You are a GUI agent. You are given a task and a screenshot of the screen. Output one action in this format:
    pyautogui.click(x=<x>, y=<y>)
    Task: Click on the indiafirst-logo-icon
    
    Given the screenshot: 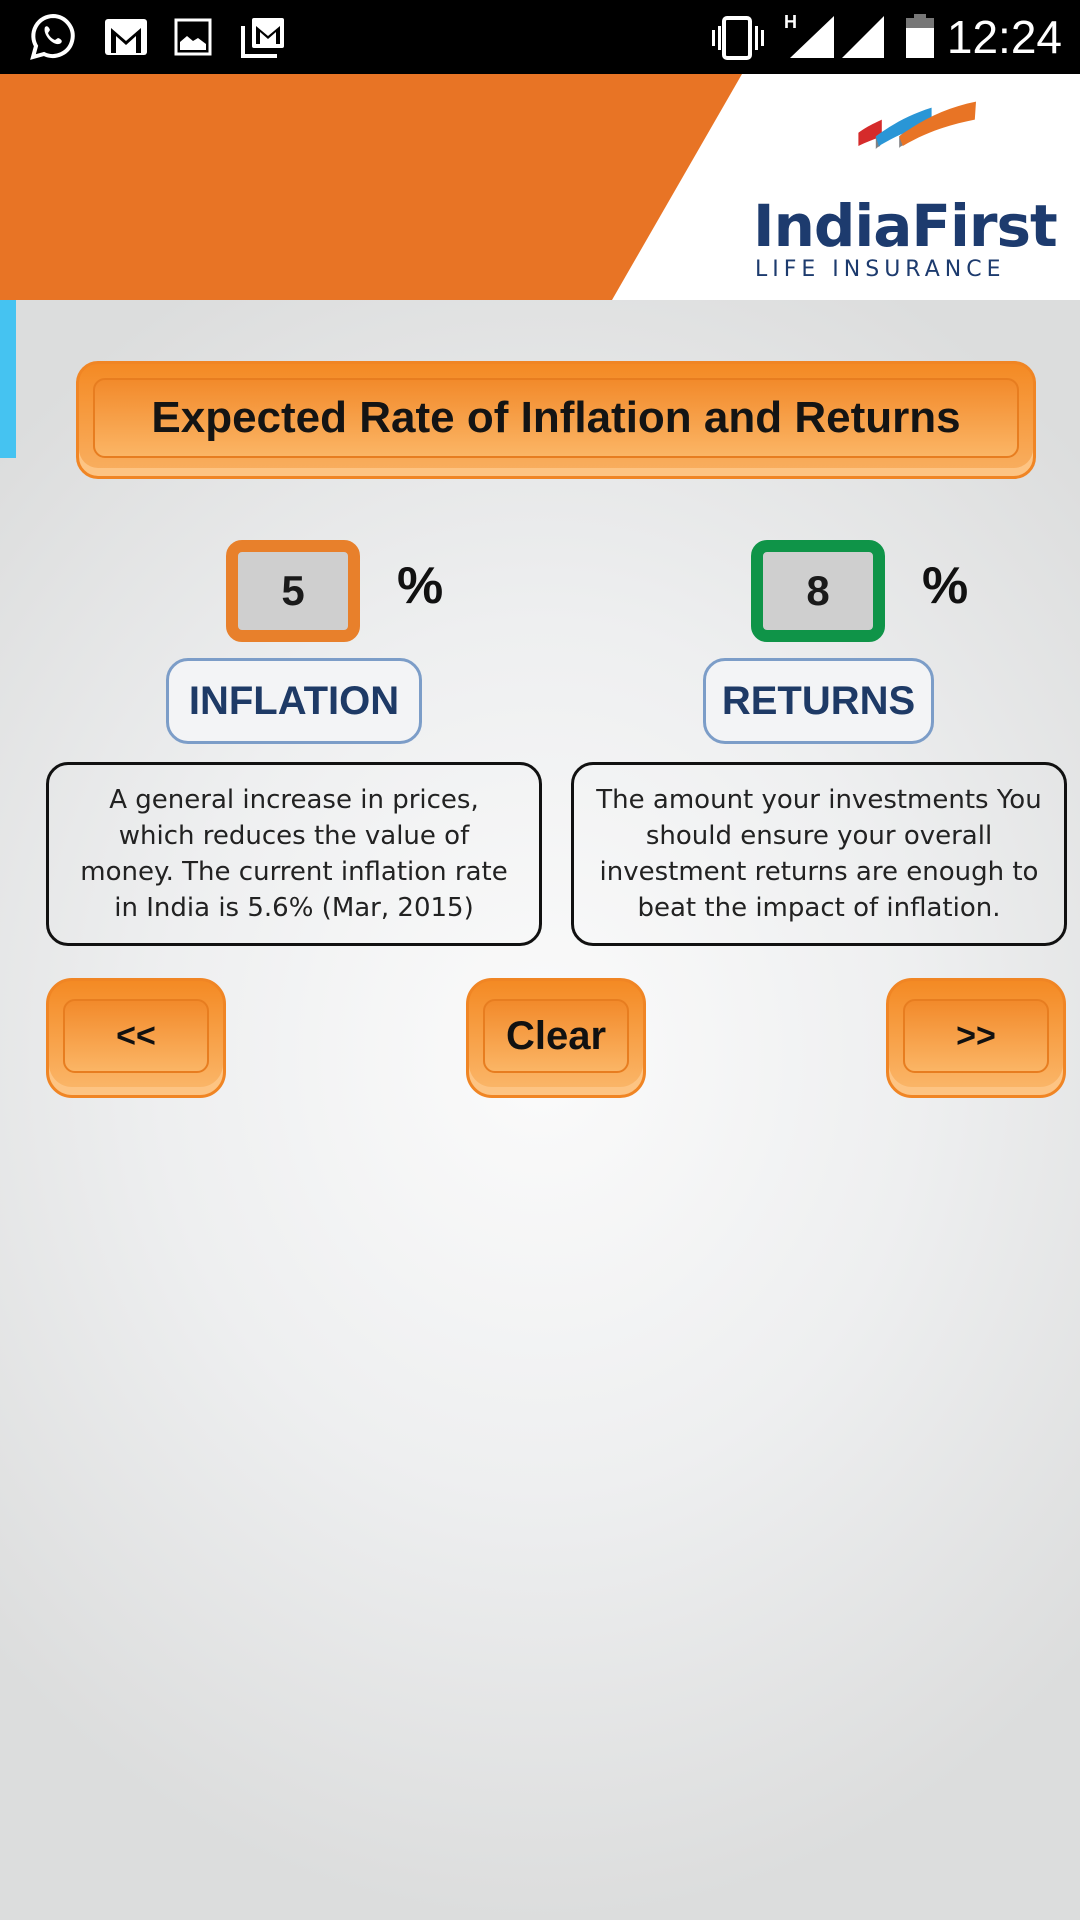 What is the action you would take?
    pyautogui.click(x=917, y=125)
    